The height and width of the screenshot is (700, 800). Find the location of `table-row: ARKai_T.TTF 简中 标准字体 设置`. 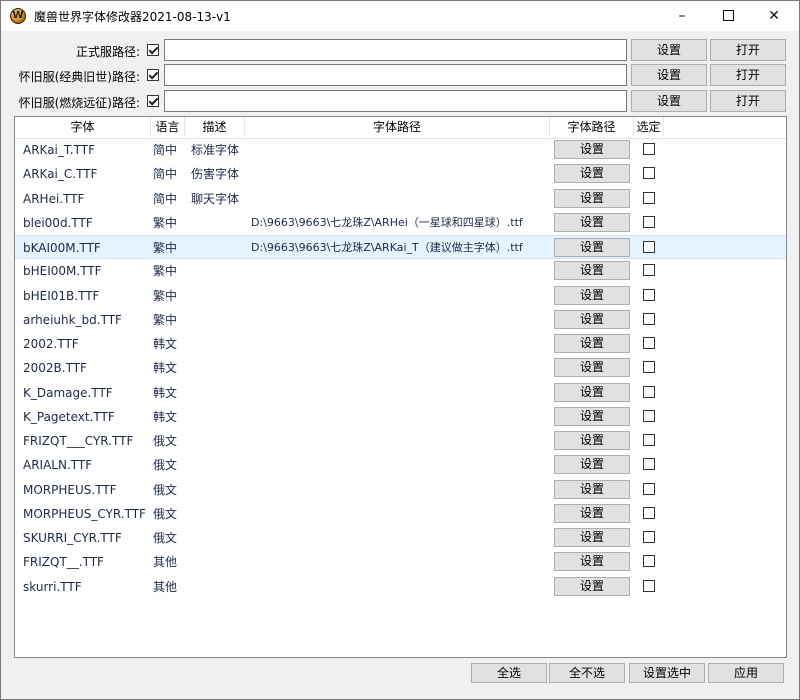

table-row: ARKai_T.TTF 简中 标准字体 设置 is located at coordinates (400, 150).